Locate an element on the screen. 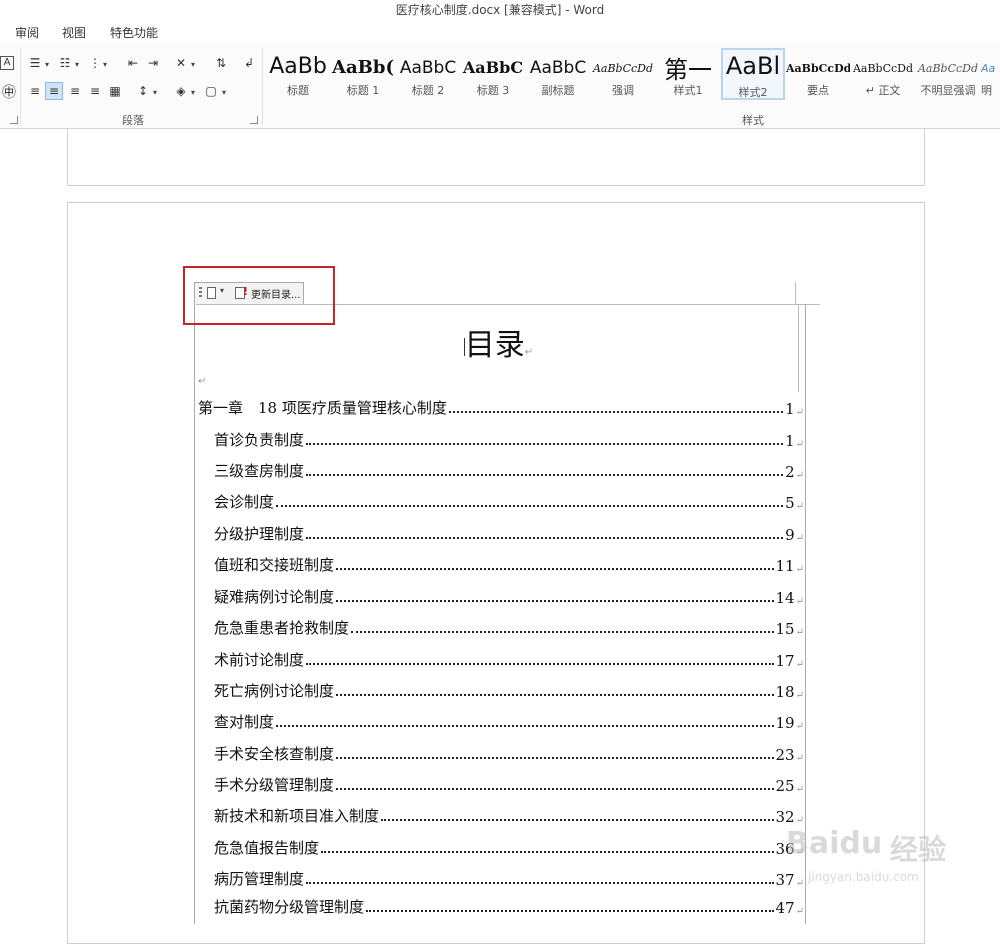  style-emphasis: AaBbCcDd 强调 is located at coordinates (623, 74).